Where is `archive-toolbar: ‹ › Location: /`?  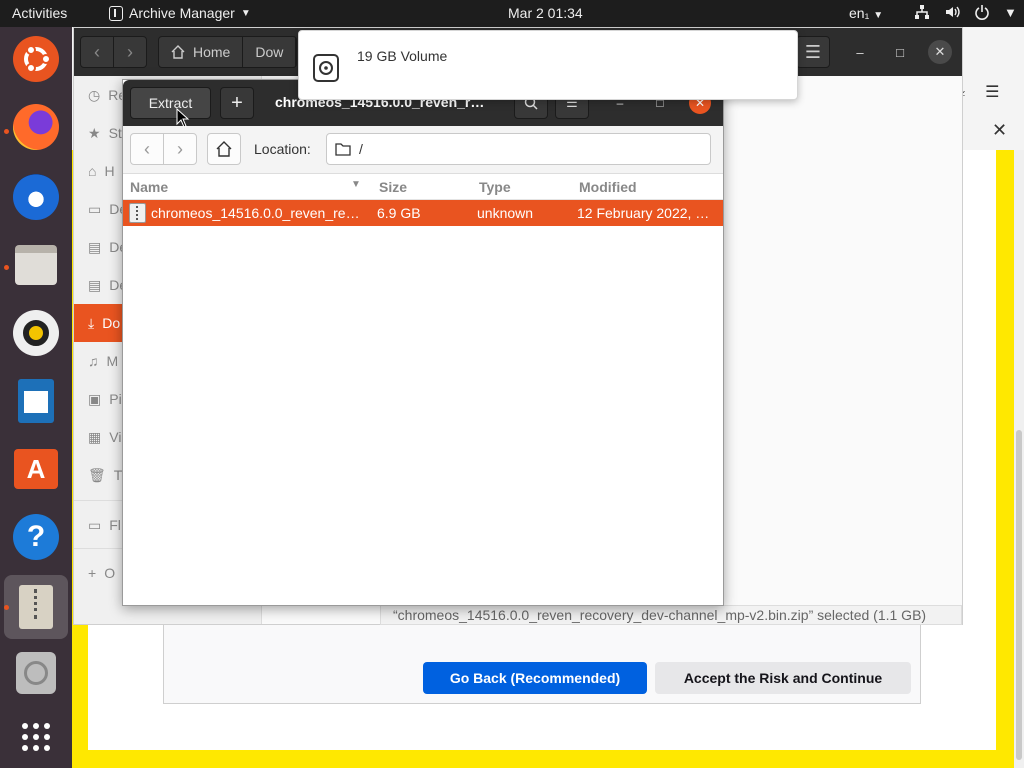
archive-toolbar: ‹ › Location: / is located at coordinates (423, 150).